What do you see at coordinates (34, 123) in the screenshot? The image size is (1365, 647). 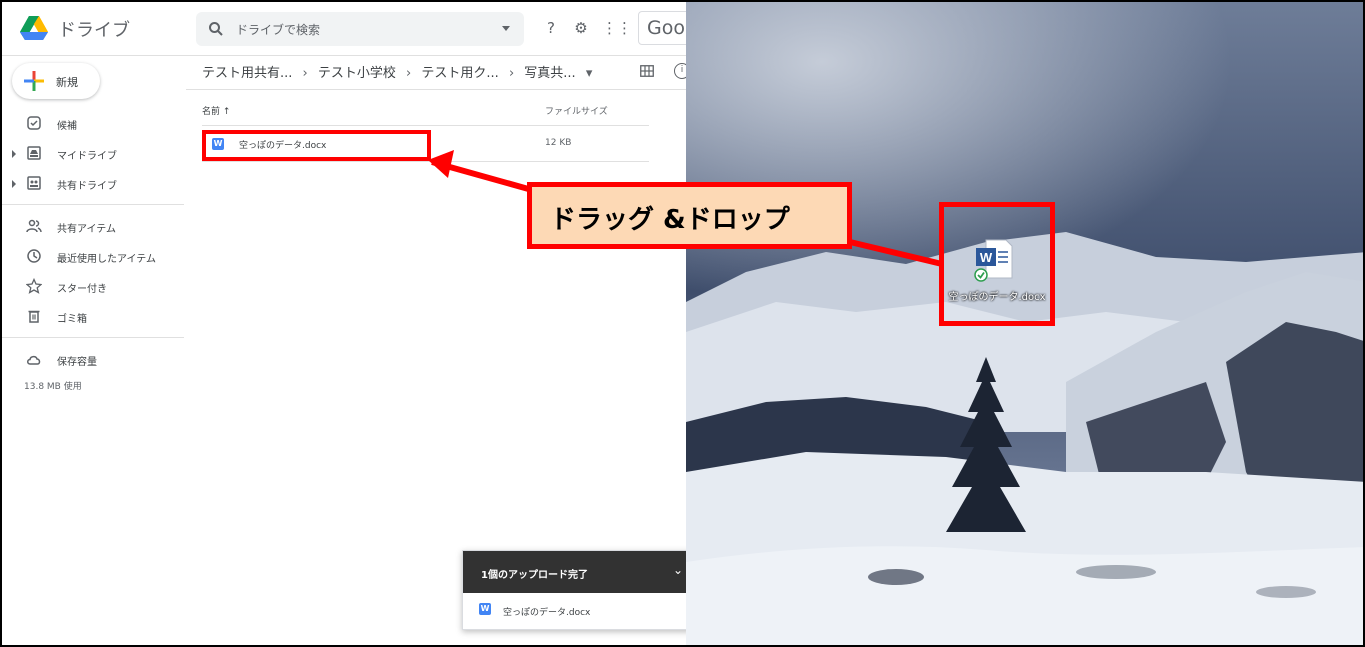 I see `check-circle-icon` at bounding box center [34, 123].